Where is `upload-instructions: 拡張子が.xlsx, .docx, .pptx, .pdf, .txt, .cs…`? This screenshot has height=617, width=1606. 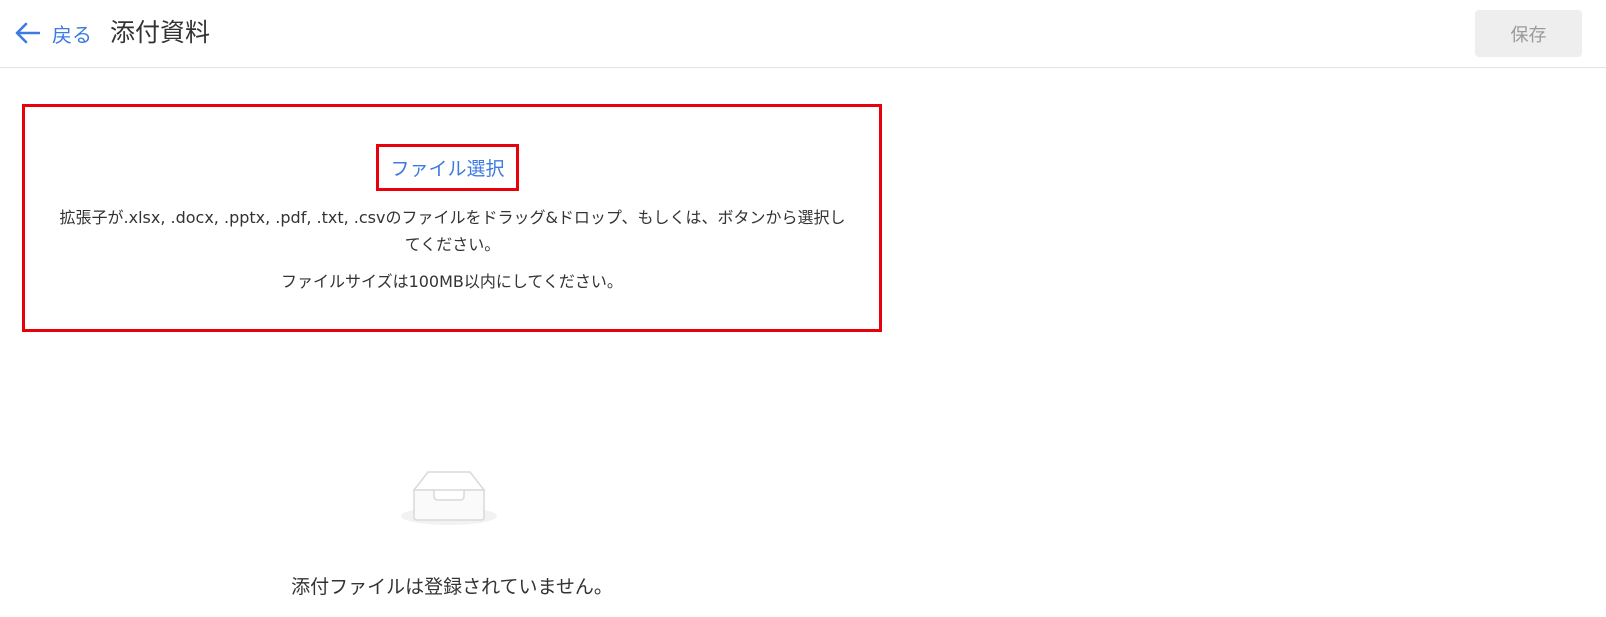
upload-instructions: 拡張子が.xlsx, .docx, .pptx, .pdf, .txt, .cs… is located at coordinates (452, 231).